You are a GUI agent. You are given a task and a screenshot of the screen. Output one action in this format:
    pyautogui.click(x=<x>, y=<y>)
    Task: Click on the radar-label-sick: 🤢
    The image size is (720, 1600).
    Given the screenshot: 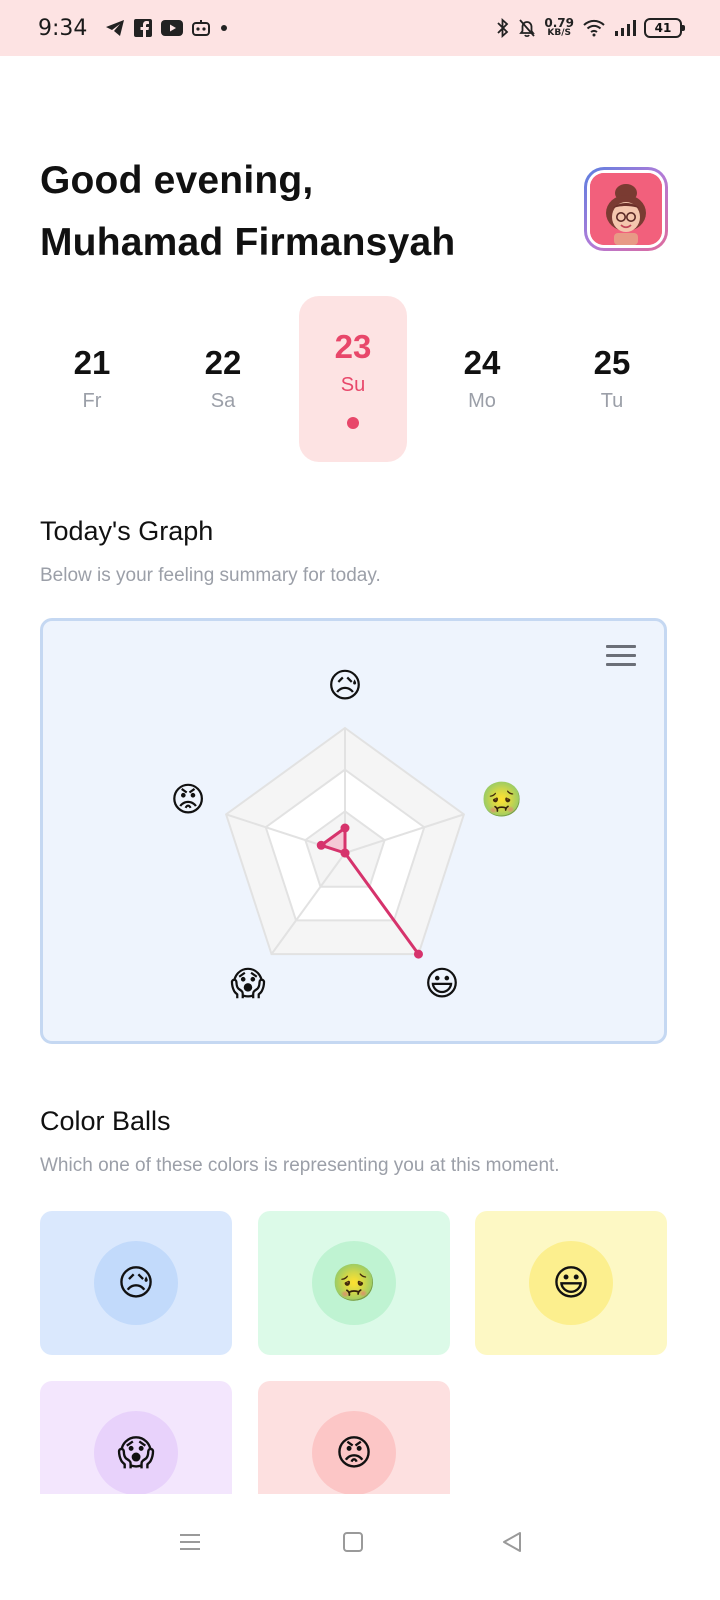 What is the action you would take?
    pyautogui.click(x=502, y=800)
    